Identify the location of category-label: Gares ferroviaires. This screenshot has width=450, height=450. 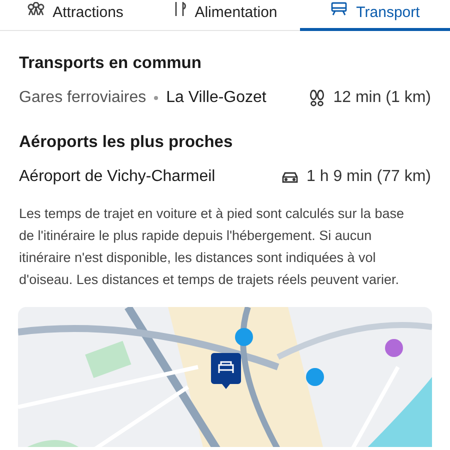
(82, 98).